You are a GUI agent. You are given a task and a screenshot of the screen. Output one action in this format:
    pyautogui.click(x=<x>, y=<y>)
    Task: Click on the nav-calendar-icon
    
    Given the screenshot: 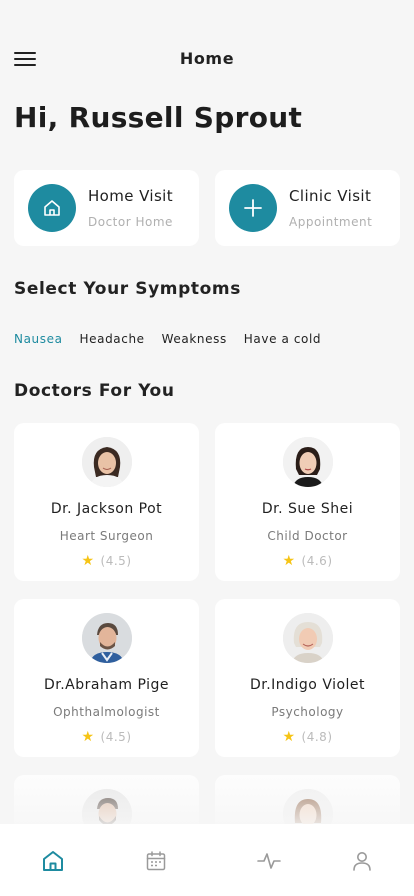 What is the action you would take?
    pyautogui.click(x=156, y=861)
    